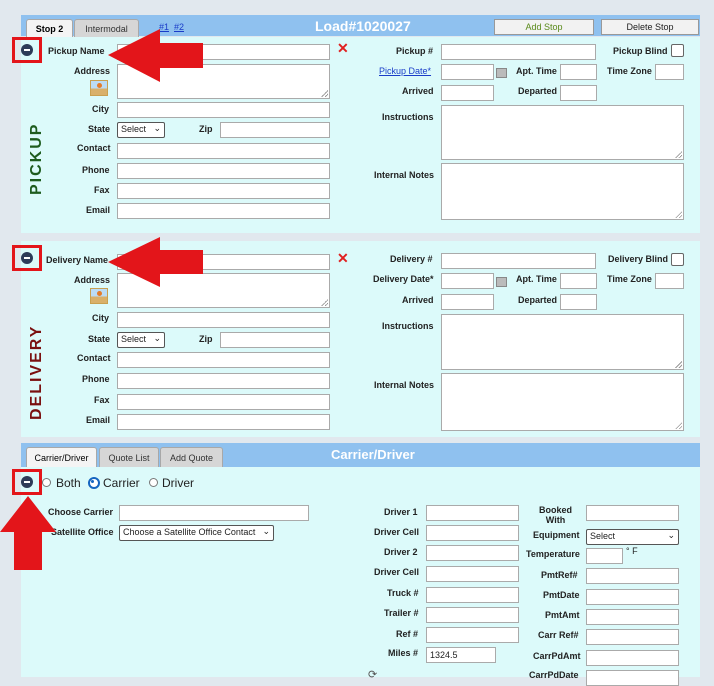 This screenshot has height=686, width=714. What do you see at coordinates (49, 28) in the screenshot?
I see `tab-stop-2: Stop 2` at bounding box center [49, 28].